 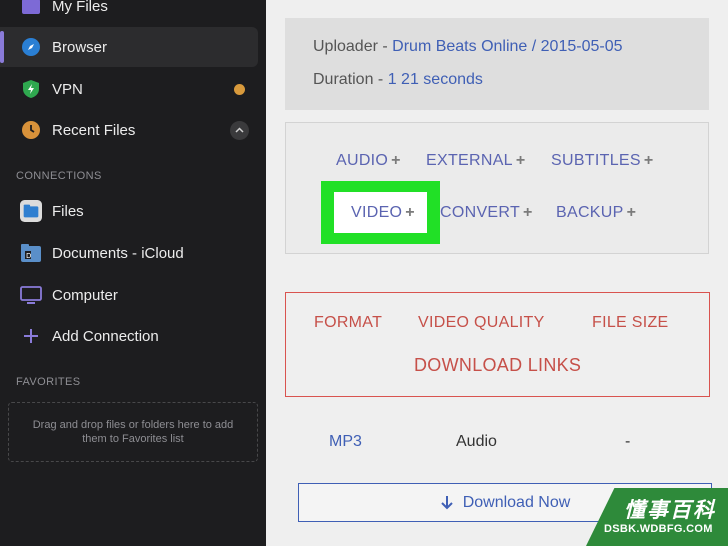 What do you see at coordinates (670, 510) in the screenshot?
I see `watermark-title: 懂事百科` at bounding box center [670, 510].